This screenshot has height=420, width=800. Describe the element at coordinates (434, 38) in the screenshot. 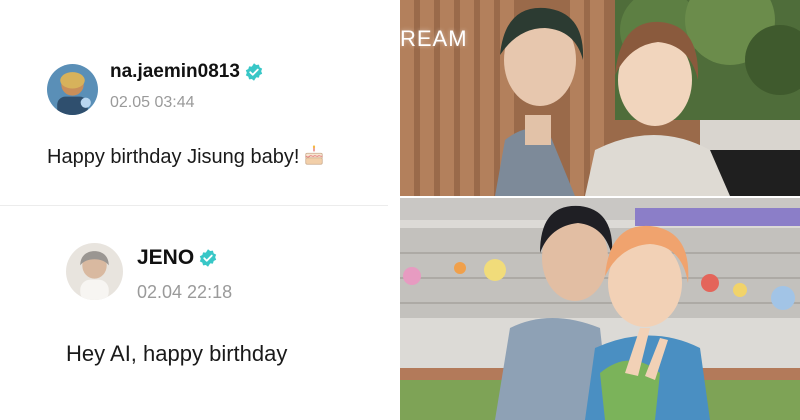

I see `photo-sign-text: REAM` at that location.